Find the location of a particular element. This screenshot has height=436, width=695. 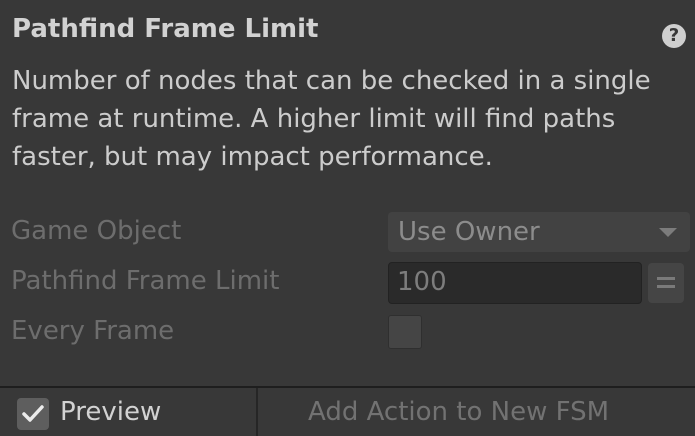

every-frame-label: Every Frame is located at coordinates (93, 331).